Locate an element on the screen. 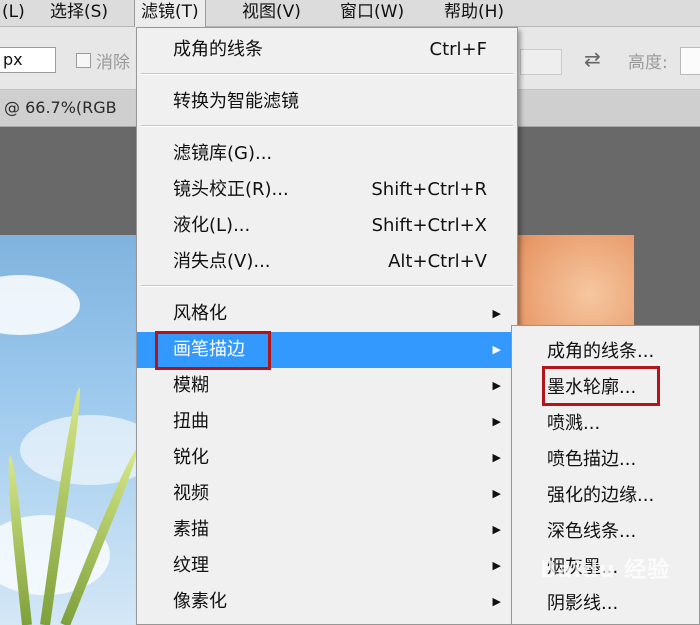 The height and width of the screenshot is (625, 700). baidu-watermark: Baidu 经验 is located at coordinates (605, 570).